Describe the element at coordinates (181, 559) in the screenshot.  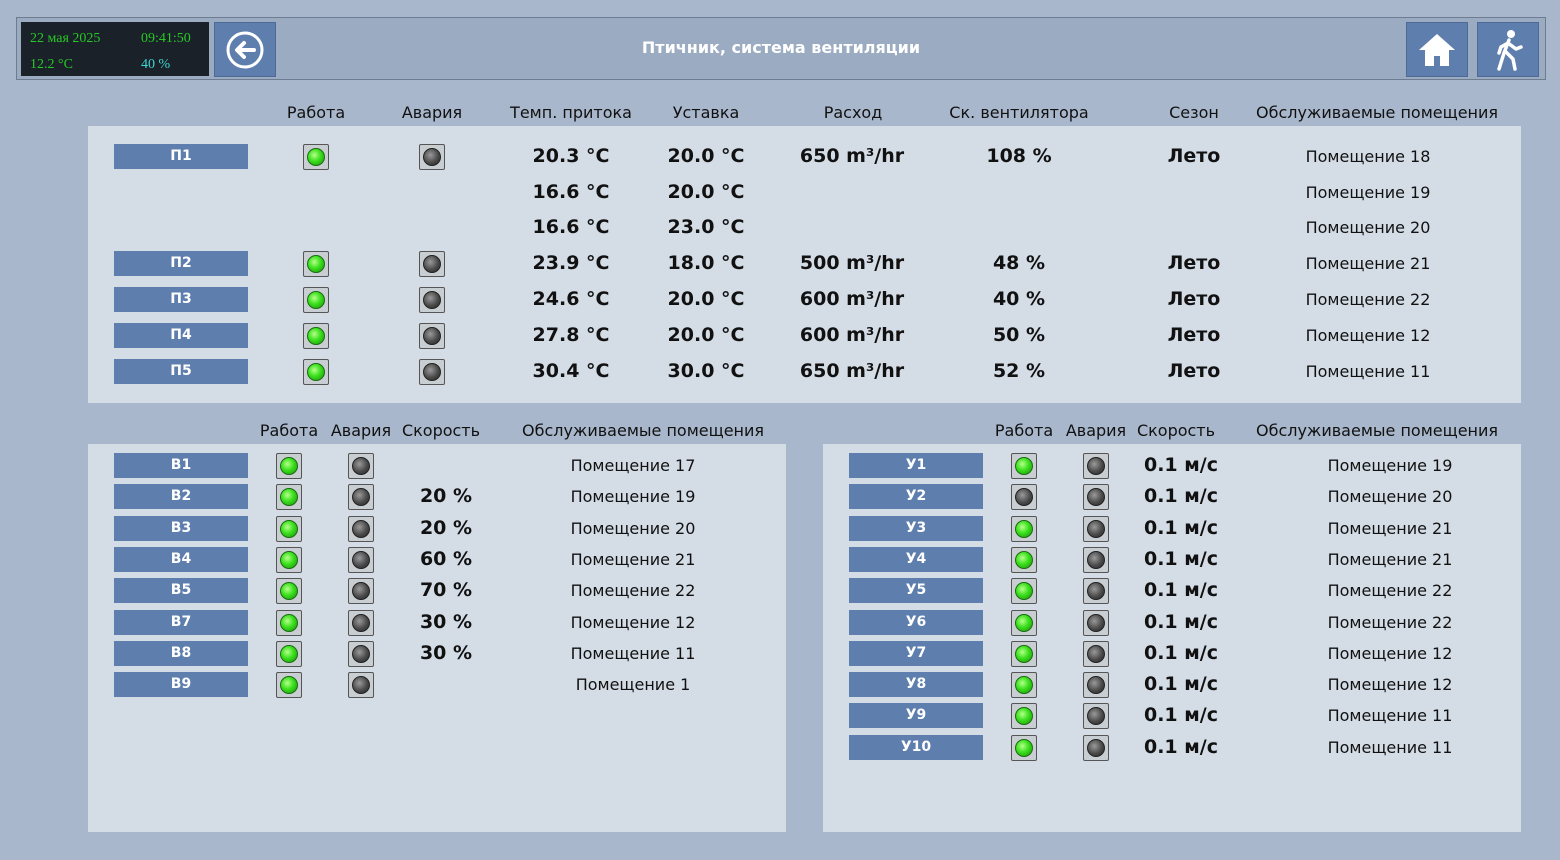
I see `exhaust-unit-button: В4` at that location.